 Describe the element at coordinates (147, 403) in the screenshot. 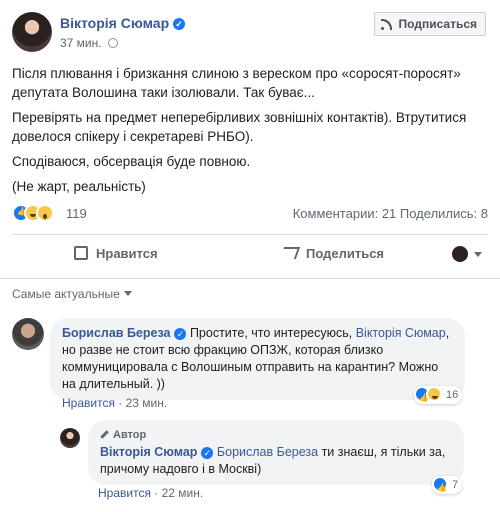

I see `comment-time: 23 мин.` at that location.